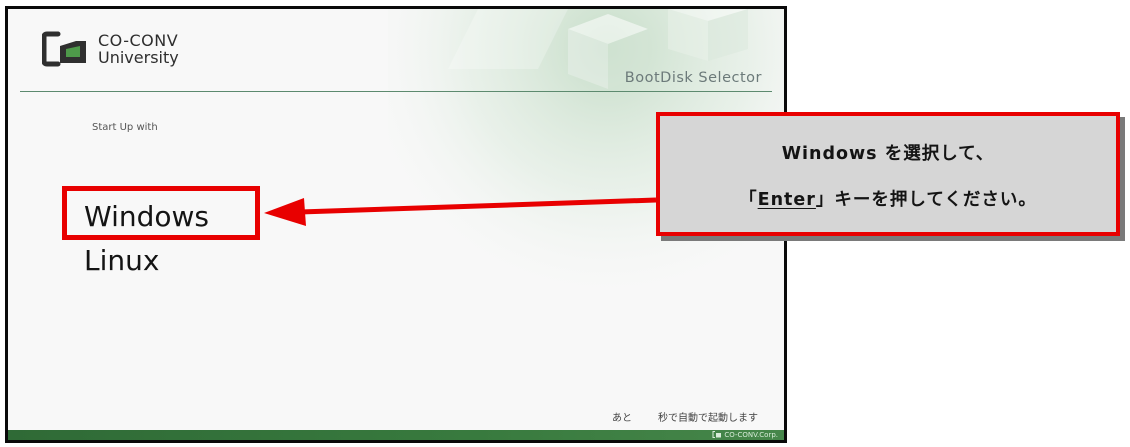 The width and height of the screenshot is (1130, 447). I want to click on countdown-text: あと 秒で自動で起動します, so click(685, 416).